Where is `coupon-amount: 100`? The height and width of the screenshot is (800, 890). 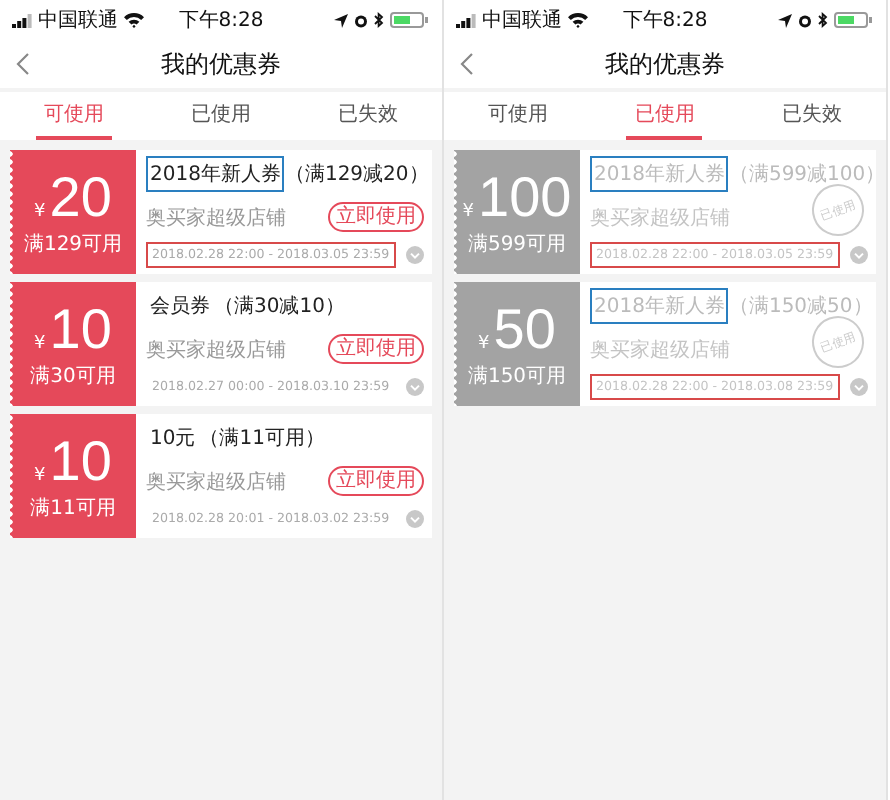 coupon-amount: 100 is located at coordinates (525, 197).